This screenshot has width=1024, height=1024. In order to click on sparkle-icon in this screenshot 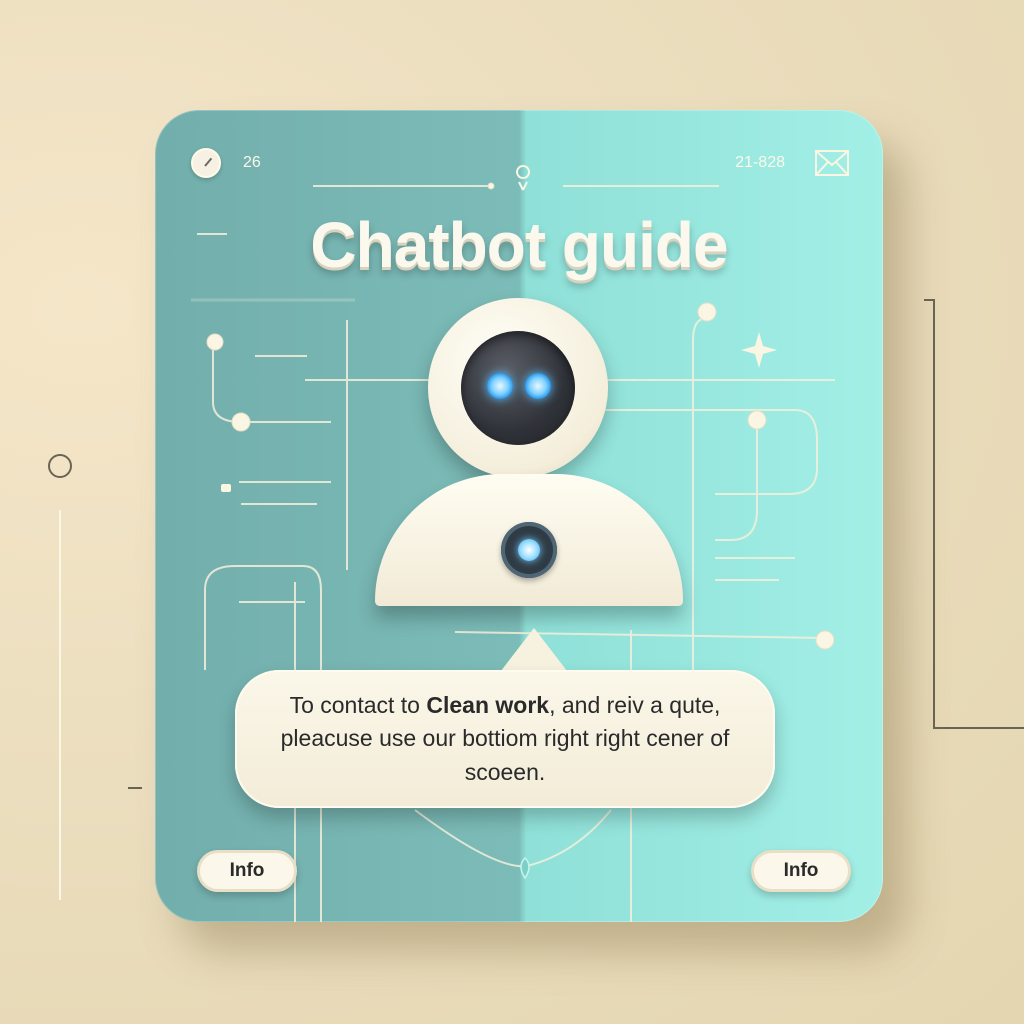, I will do `click(759, 350)`.